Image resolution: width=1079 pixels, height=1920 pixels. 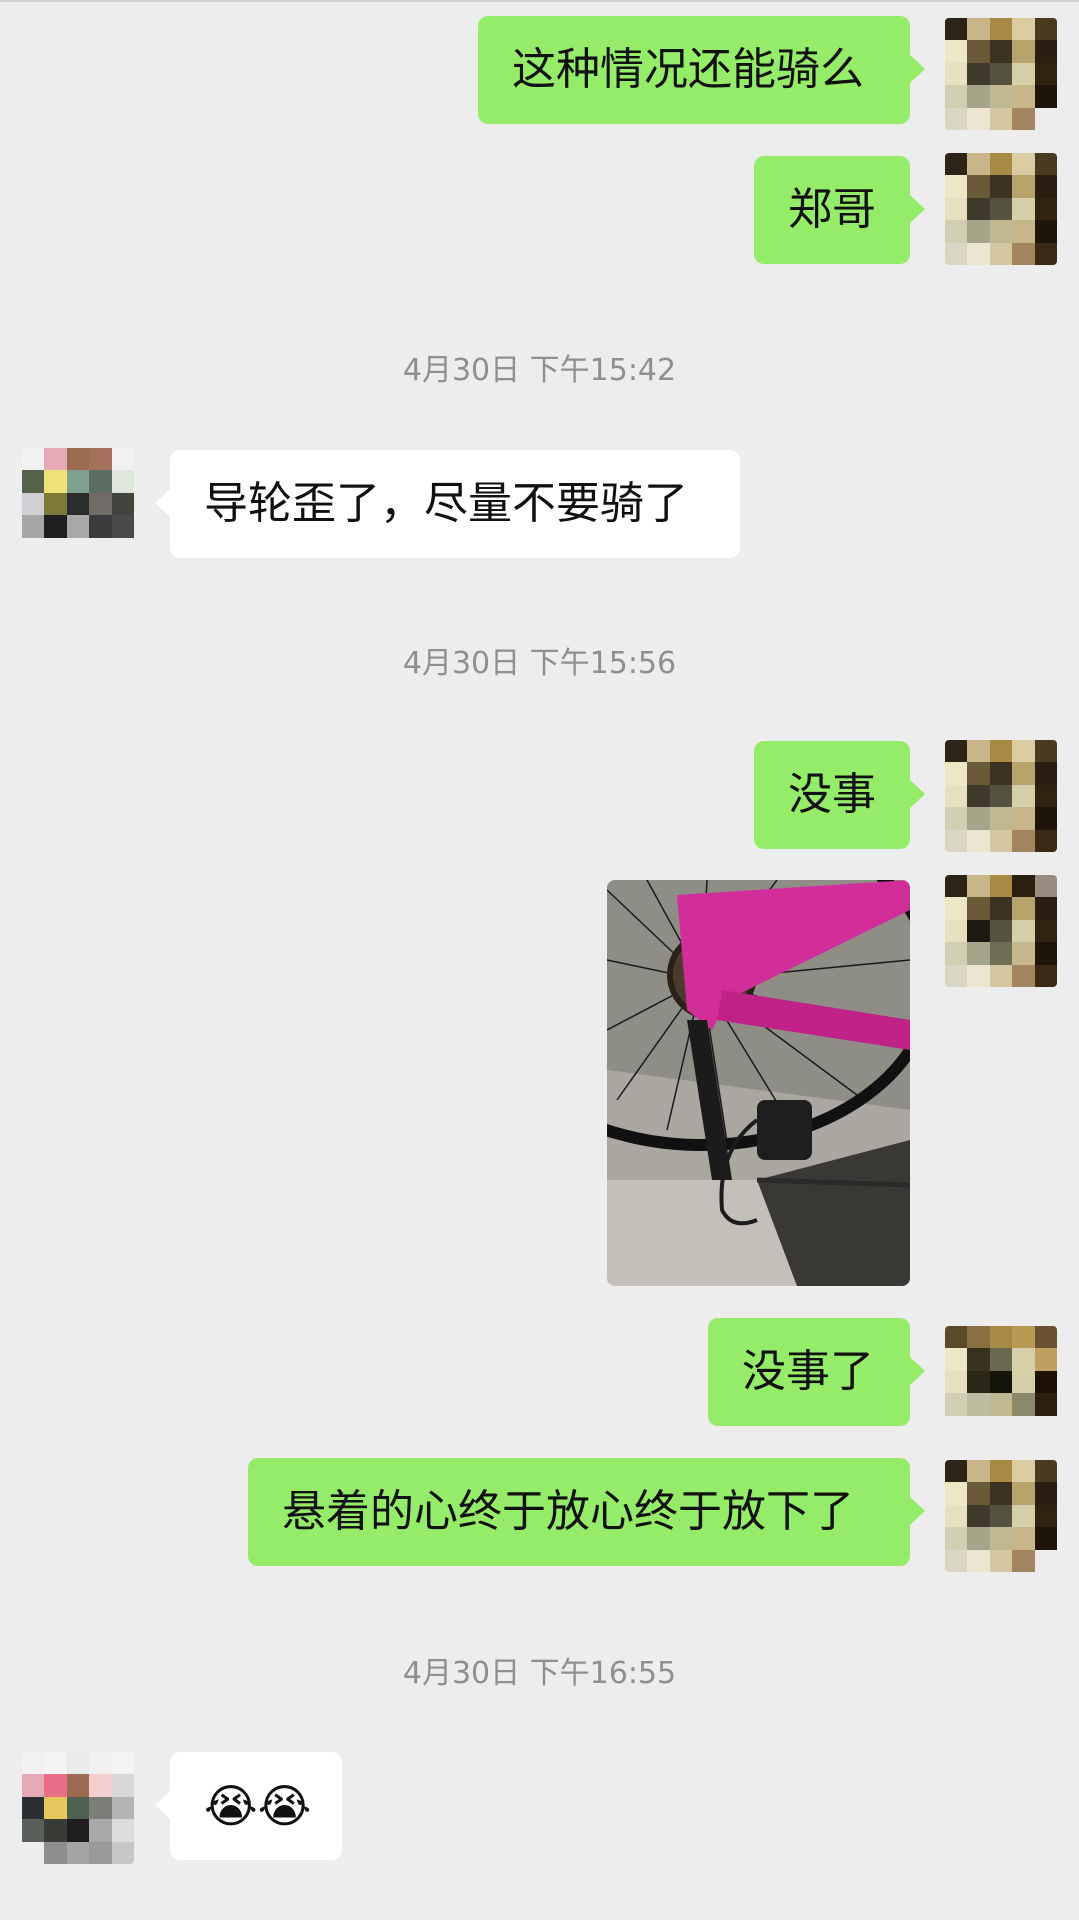 What do you see at coordinates (839, 210) in the screenshot?
I see `message-bubble-outgoing: 郑哥` at bounding box center [839, 210].